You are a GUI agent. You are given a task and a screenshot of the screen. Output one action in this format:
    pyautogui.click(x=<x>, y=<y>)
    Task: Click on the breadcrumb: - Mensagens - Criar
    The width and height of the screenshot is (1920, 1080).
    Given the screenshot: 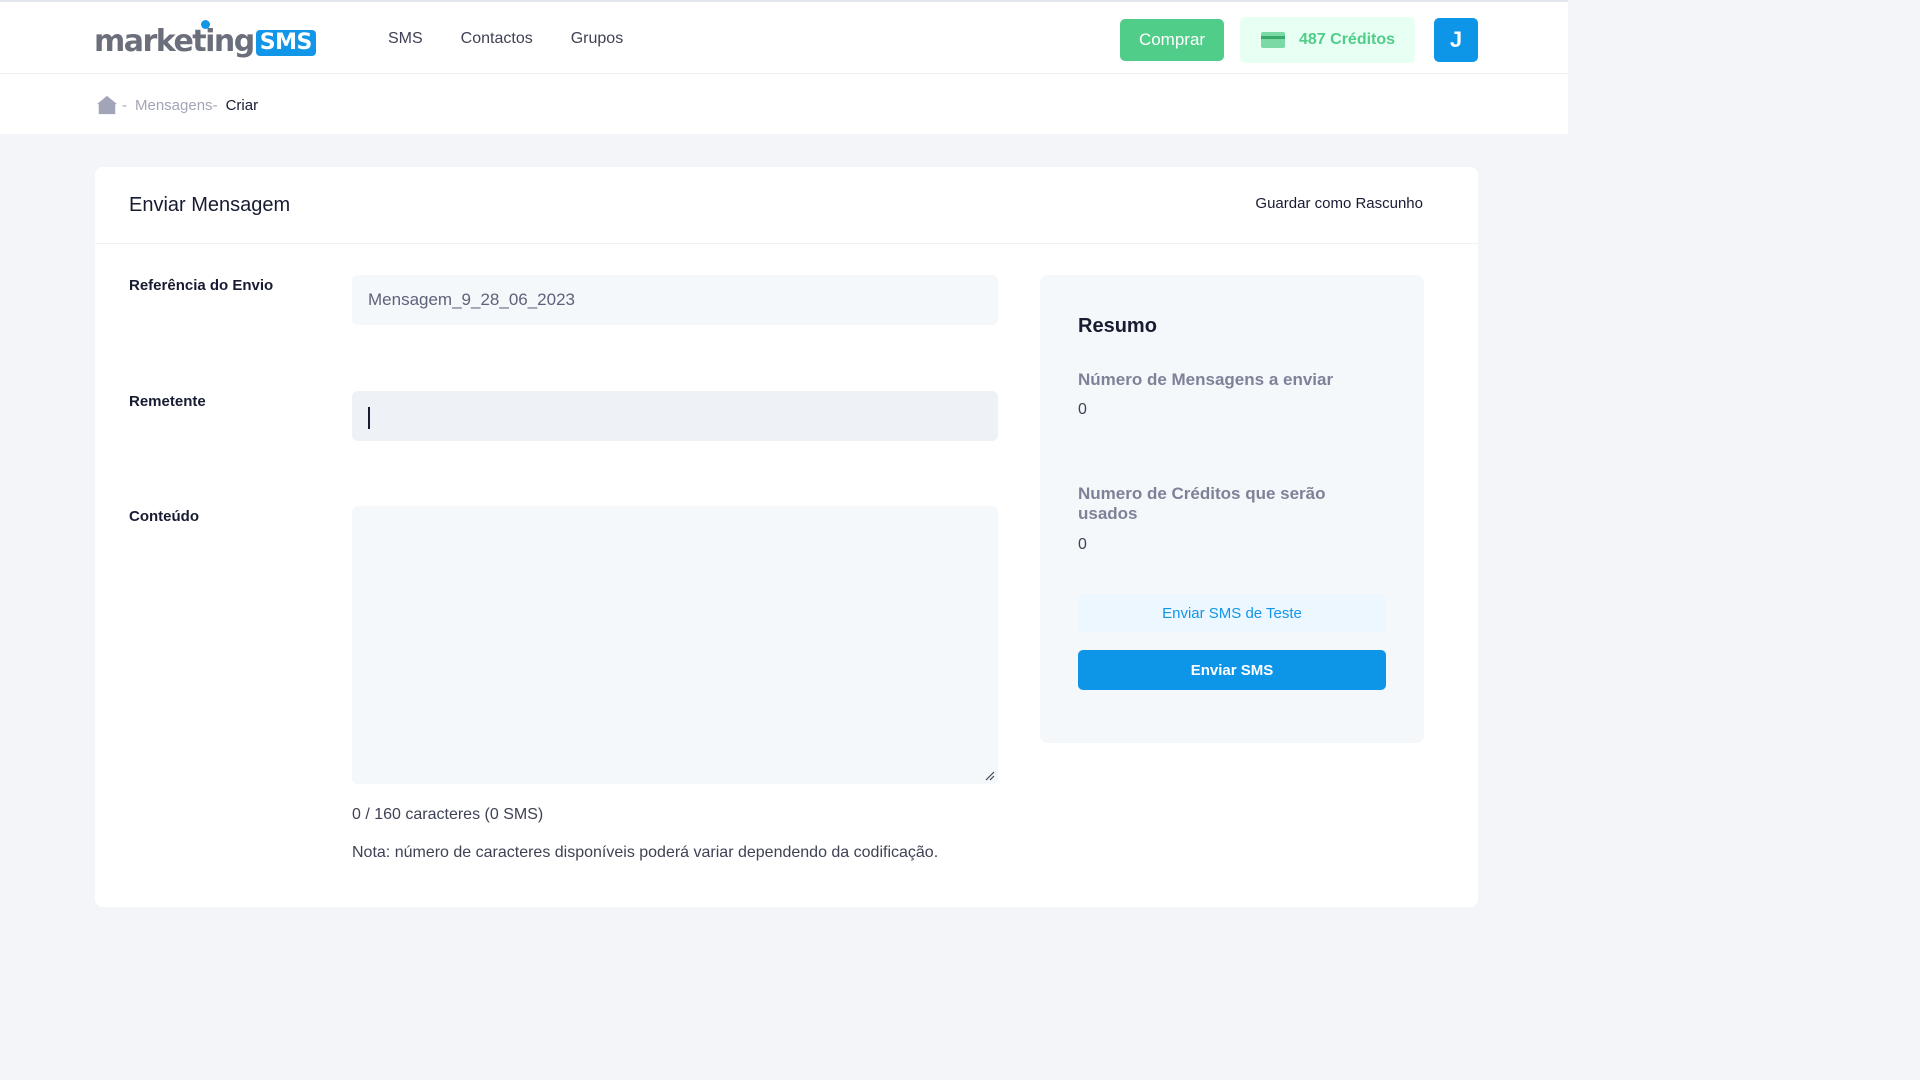 What is the action you would take?
    pyautogui.click(x=177, y=105)
    